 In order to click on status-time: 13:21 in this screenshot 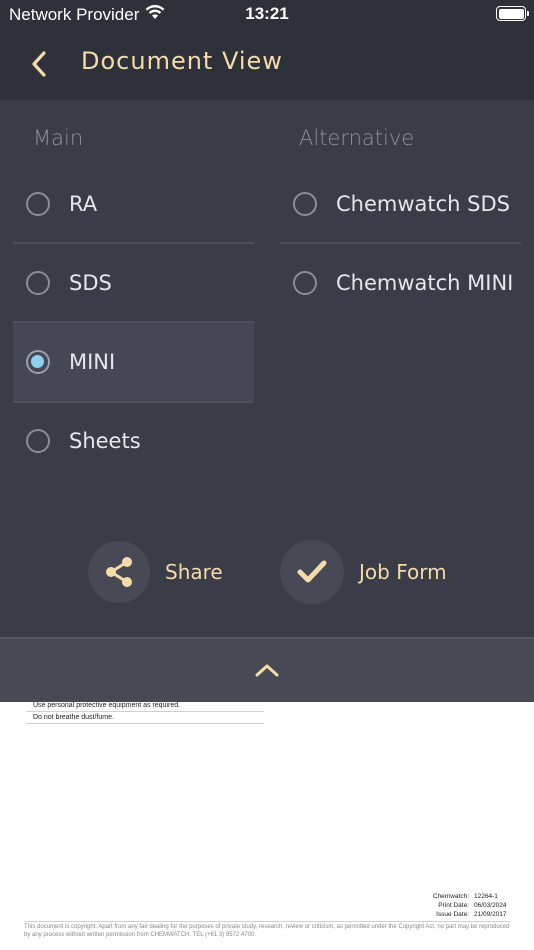, I will do `click(267, 13)`.